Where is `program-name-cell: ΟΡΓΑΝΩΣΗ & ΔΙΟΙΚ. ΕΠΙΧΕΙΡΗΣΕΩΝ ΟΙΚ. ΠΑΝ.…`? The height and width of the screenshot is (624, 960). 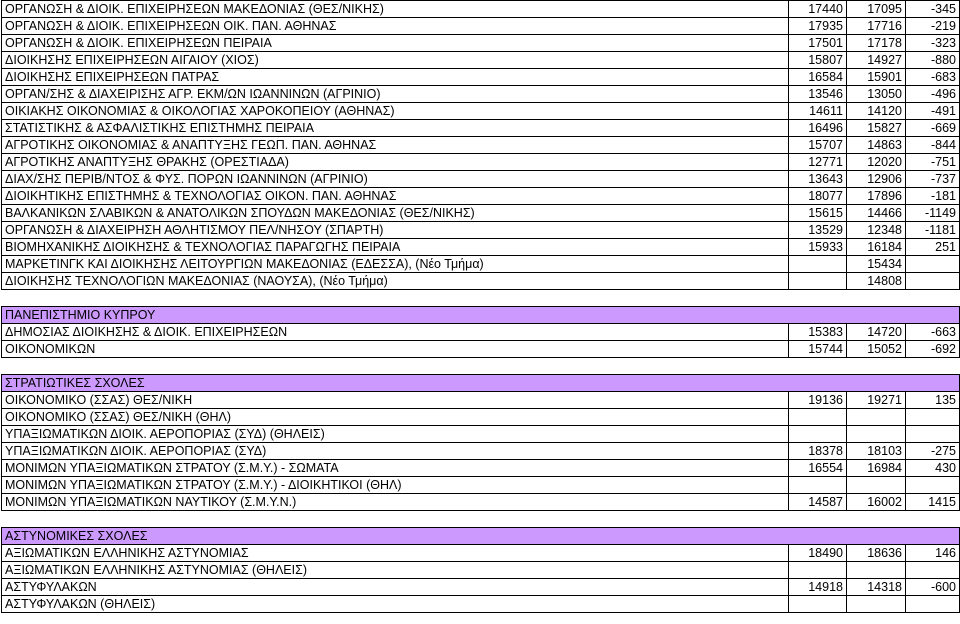
program-name-cell: ΟΡΓΑΝΩΣΗ & ΔΙΟΙΚ. ΕΠΙΧΕΙΡΗΣΕΩΝ ΟΙΚ. ΠΑΝ.… is located at coordinates (395, 26).